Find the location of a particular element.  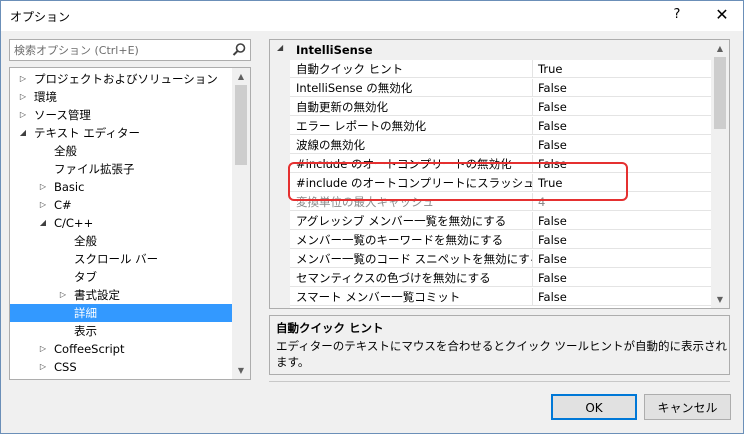

tree-item-label: CSS is located at coordinates (65, 367).